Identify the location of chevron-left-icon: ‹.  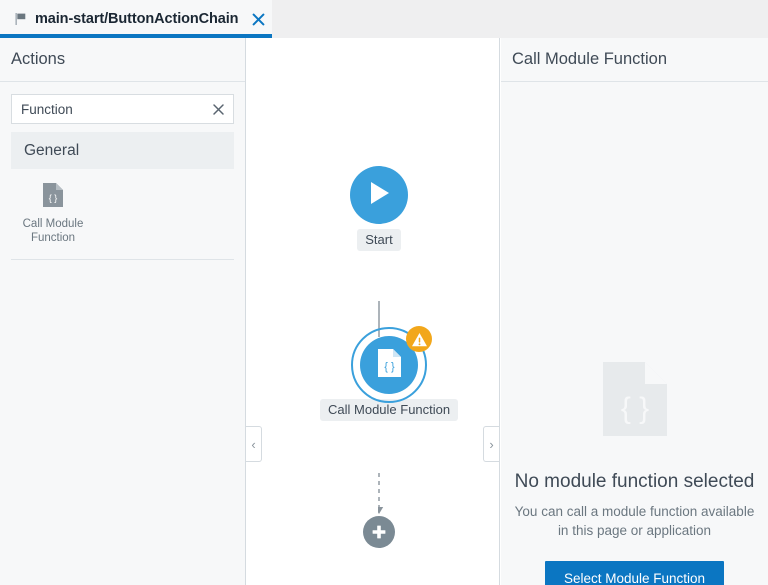
(253, 444).